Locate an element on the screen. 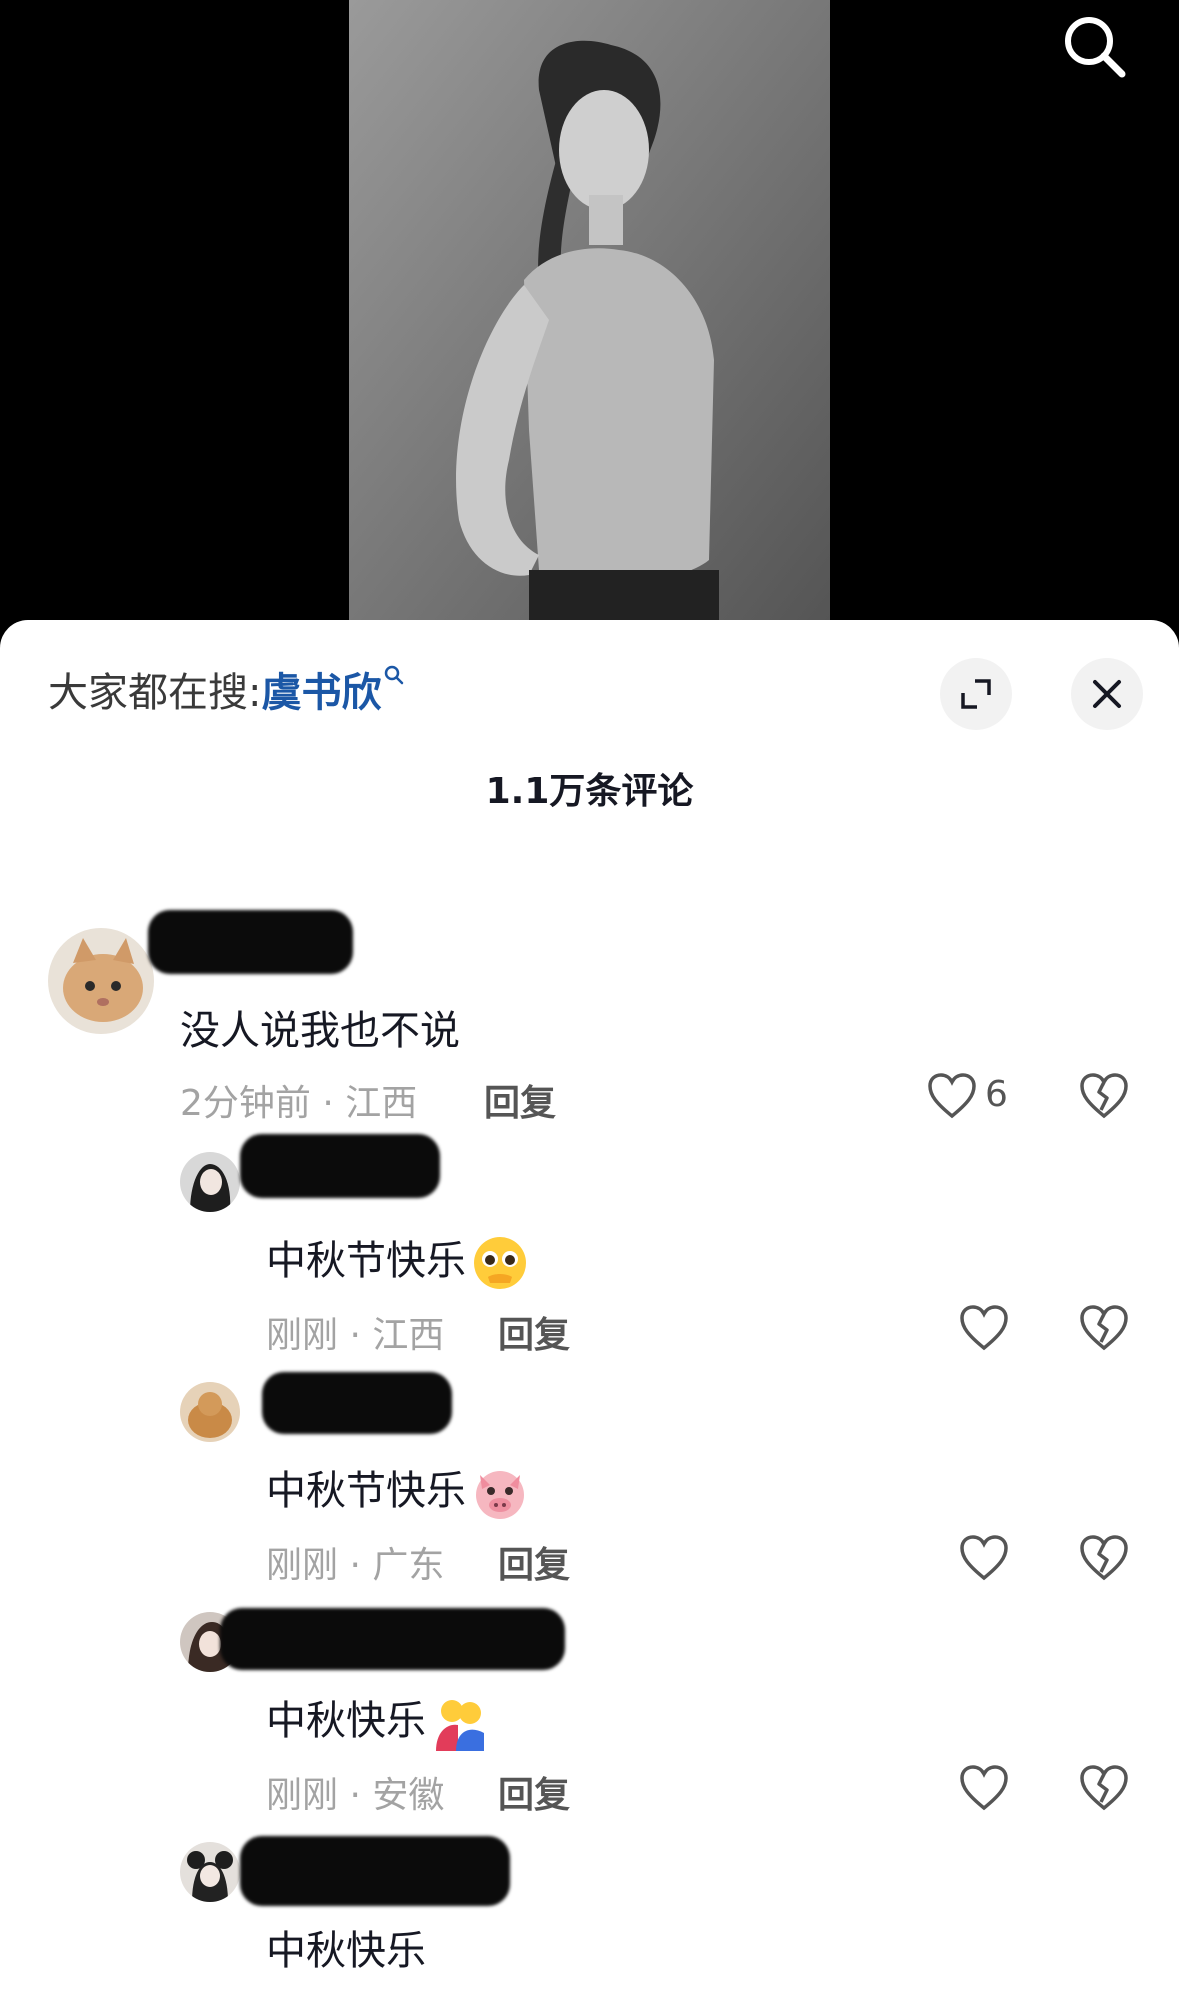  close-icon is located at coordinates (1107, 694).